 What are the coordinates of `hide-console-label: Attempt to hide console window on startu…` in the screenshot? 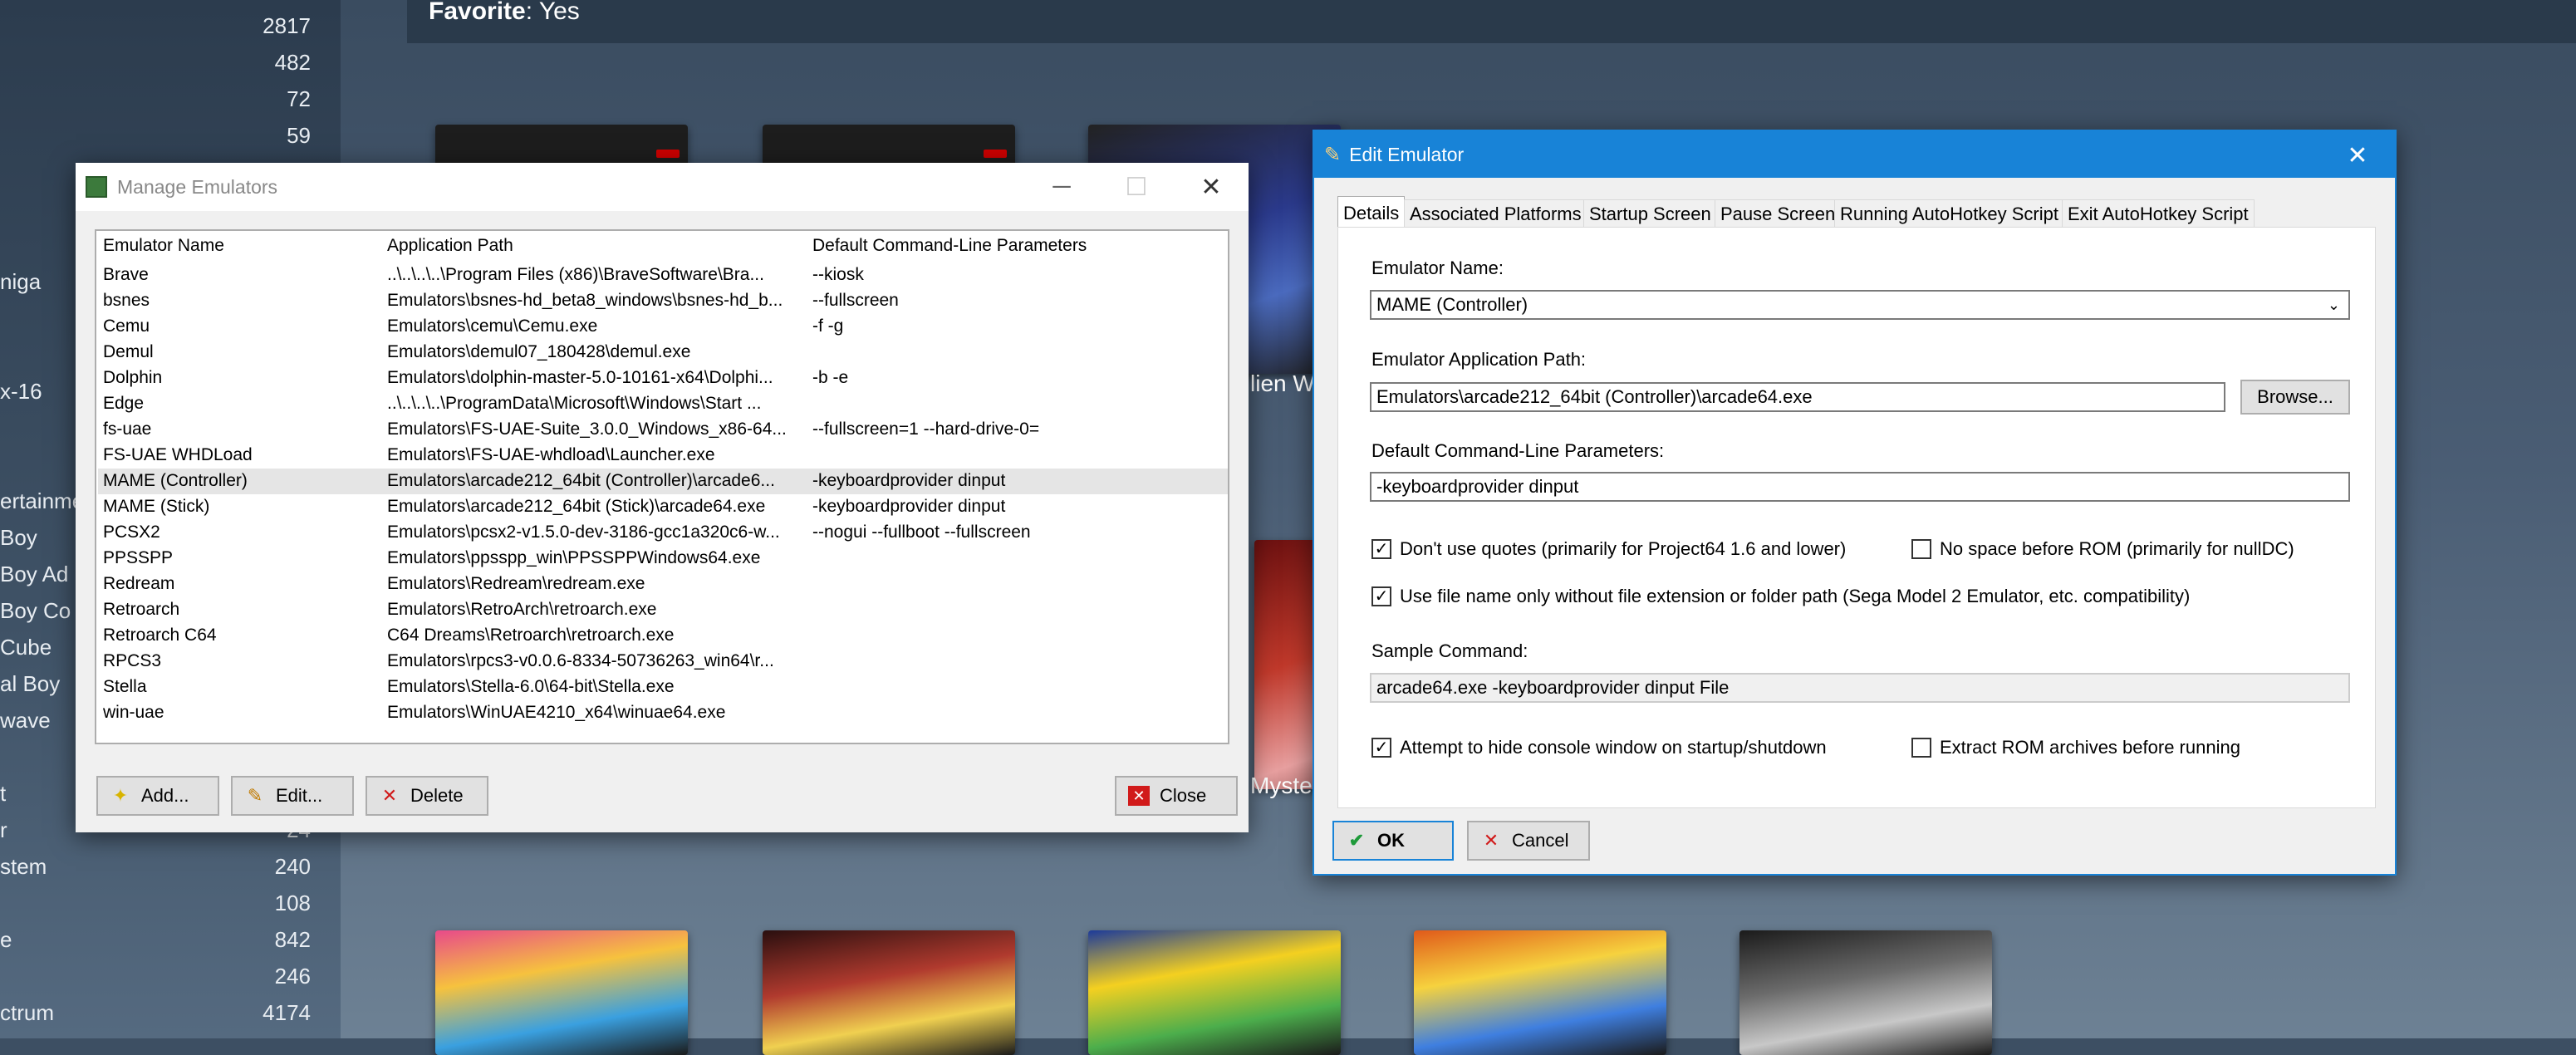 It's located at (1613, 747).